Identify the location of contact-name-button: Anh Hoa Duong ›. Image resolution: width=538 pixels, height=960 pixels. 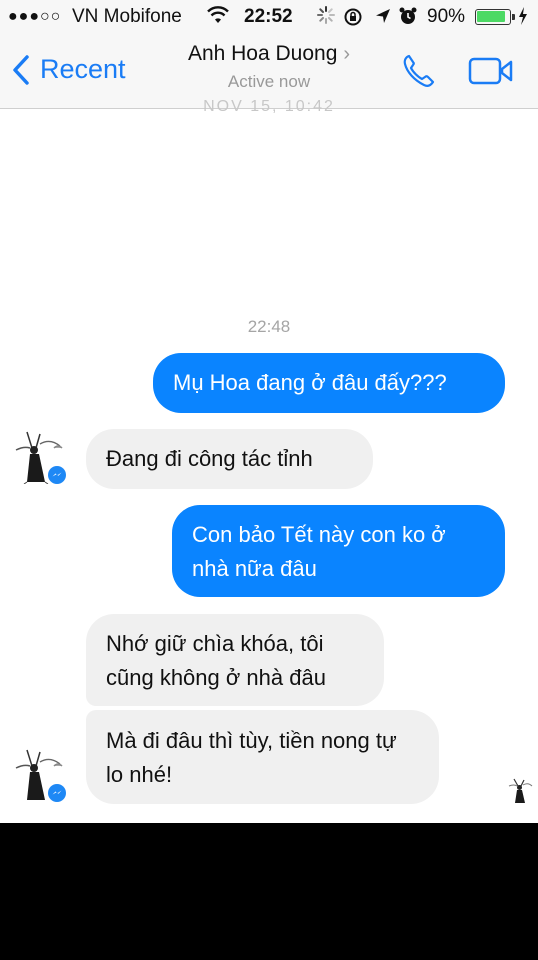
(269, 54).